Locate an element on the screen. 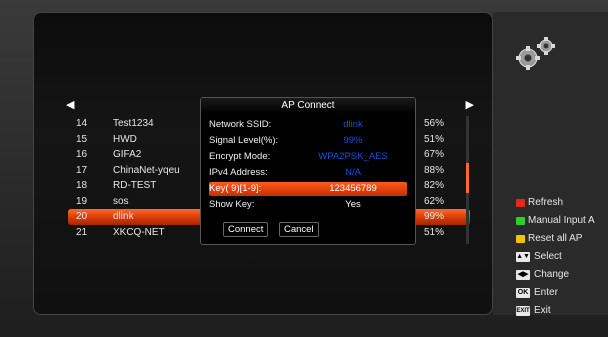 The width and height of the screenshot is (608, 337). red-key-icon is located at coordinates (520, 203).